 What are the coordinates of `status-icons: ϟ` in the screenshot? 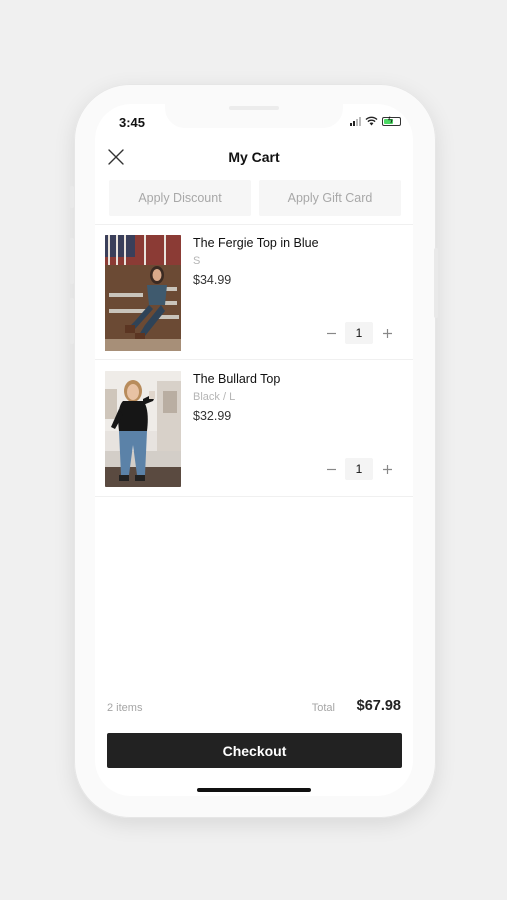 It's located at (375, 120).